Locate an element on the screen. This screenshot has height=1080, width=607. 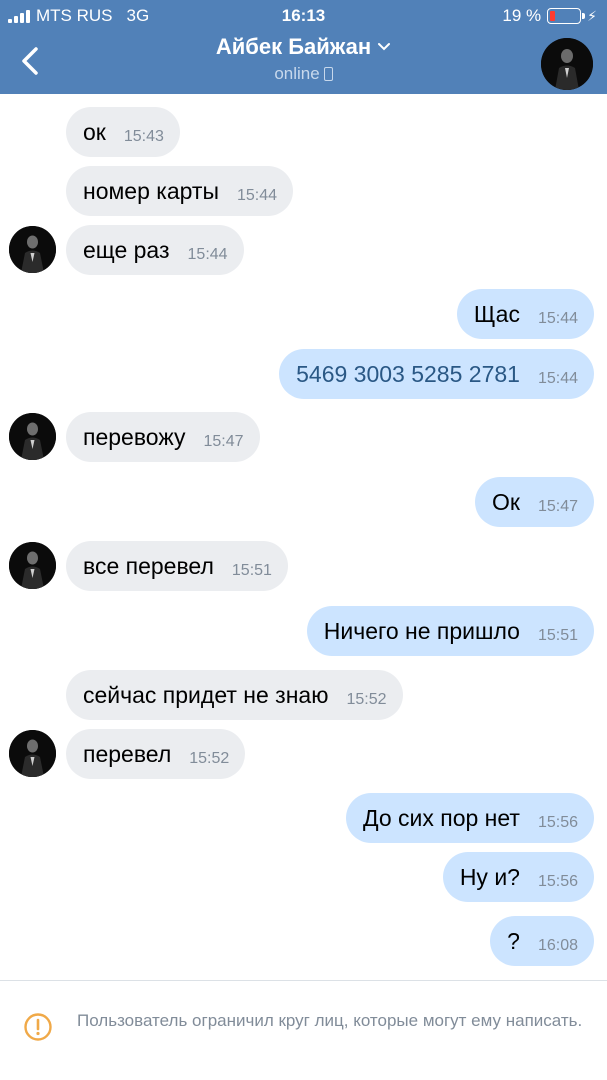
message-text: Ок is located at coordinates (506, 501).